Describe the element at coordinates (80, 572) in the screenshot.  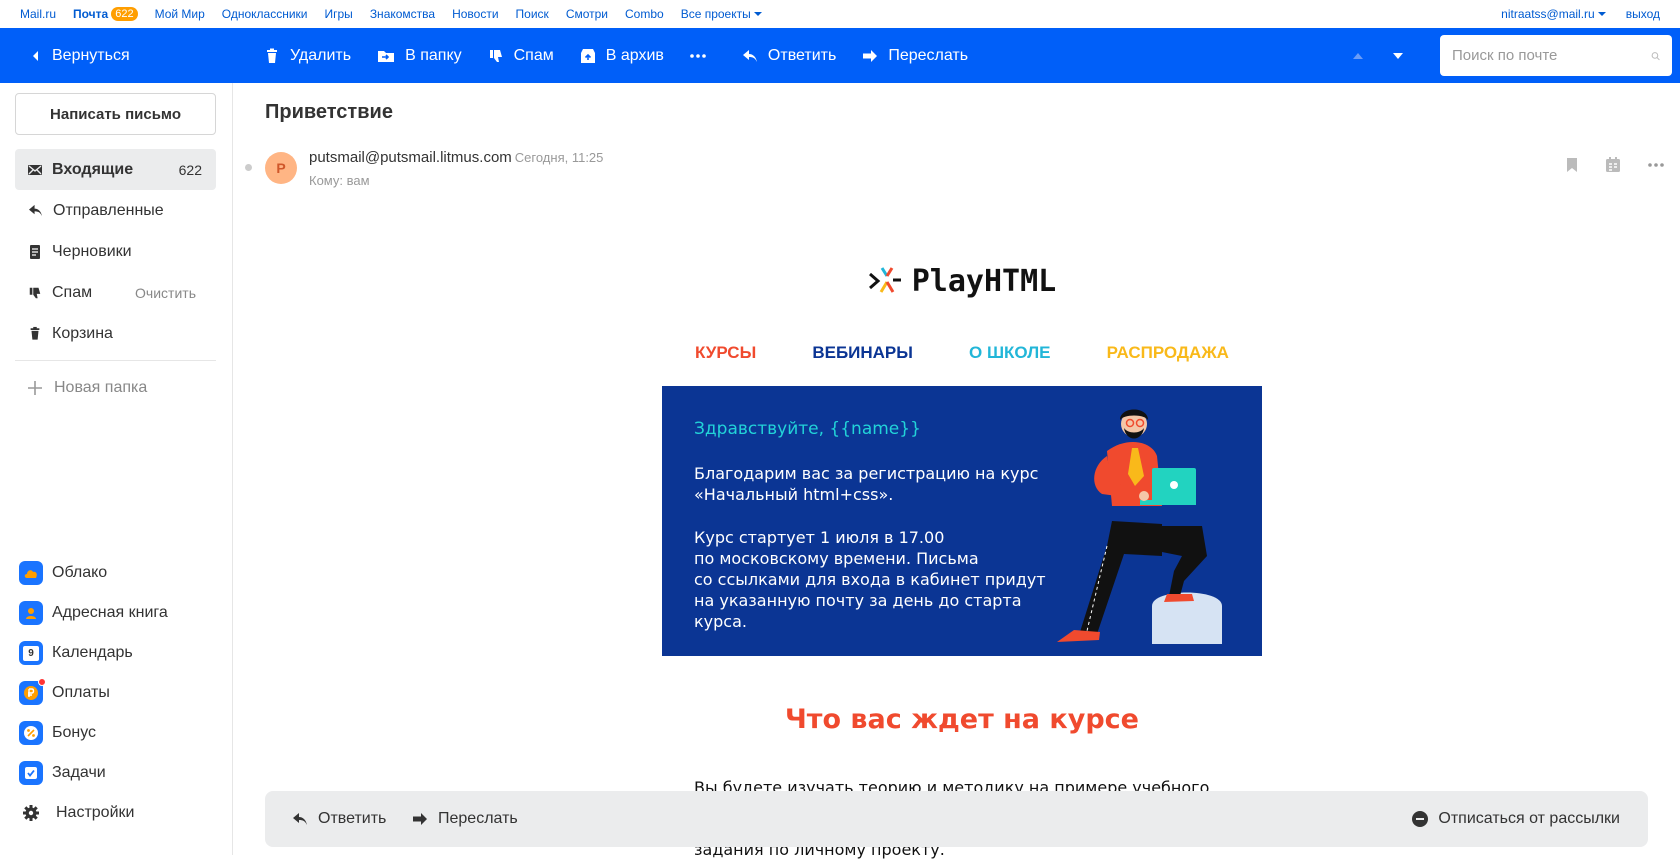
I see `app-label: Облако` at that location.